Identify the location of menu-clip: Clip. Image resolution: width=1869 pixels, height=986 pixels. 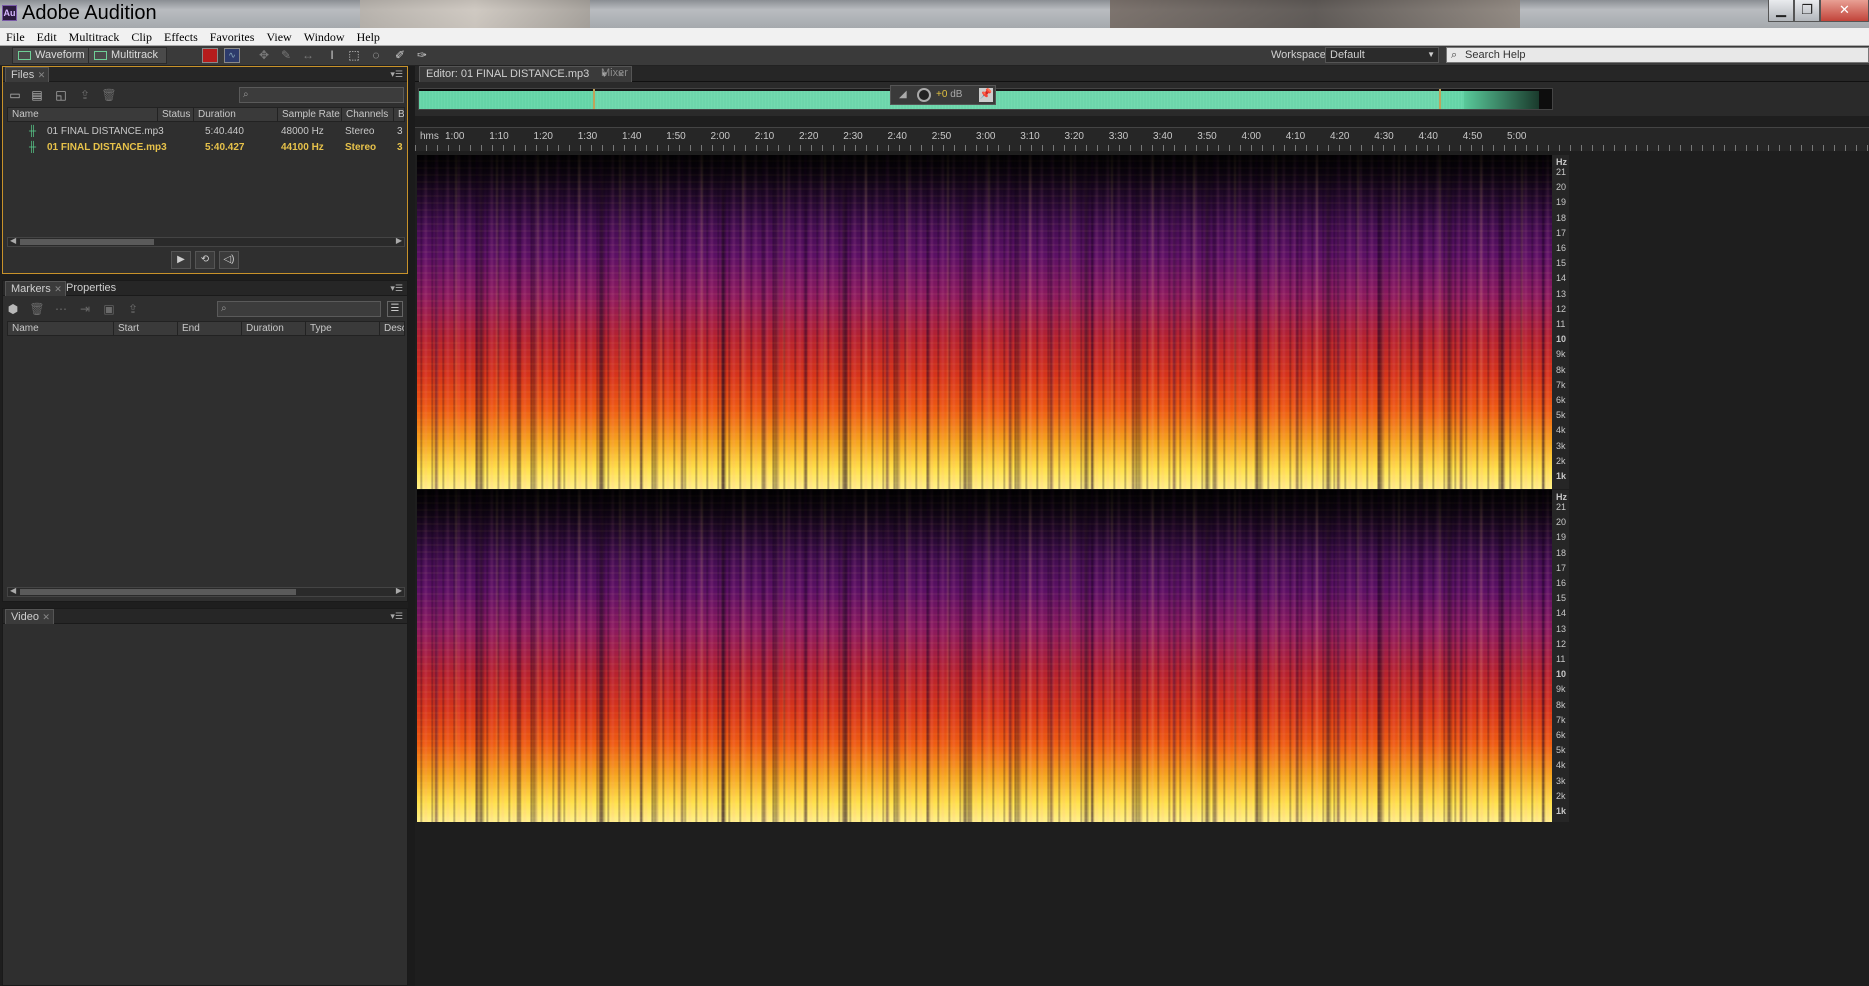
(141, 37).